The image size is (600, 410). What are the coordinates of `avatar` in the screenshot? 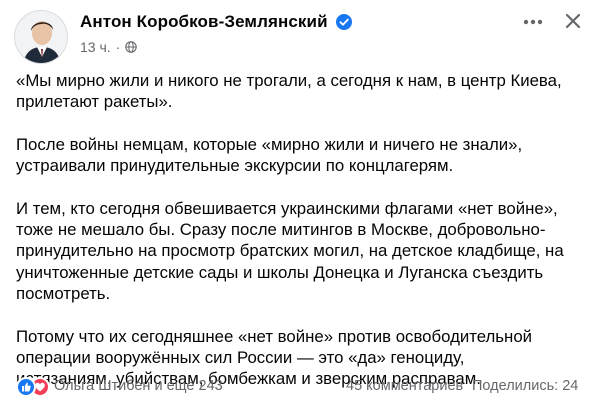 It's located at (41, 37).